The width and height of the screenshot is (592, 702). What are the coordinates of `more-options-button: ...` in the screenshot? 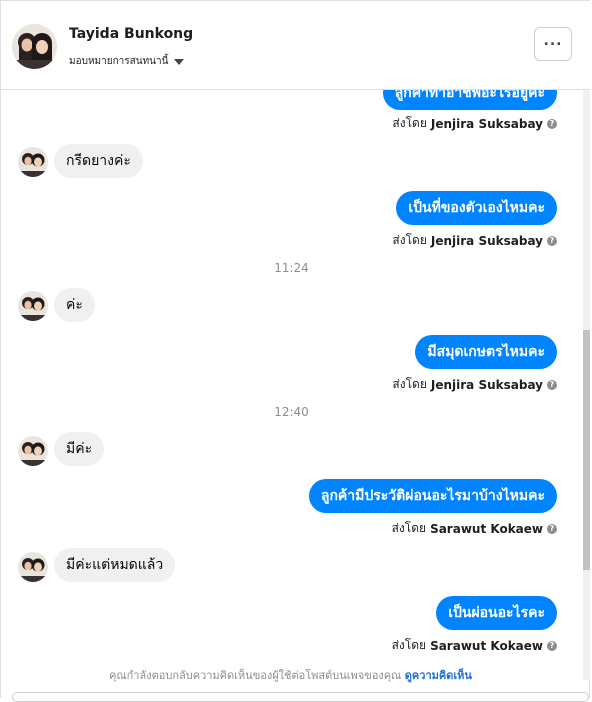 It's located at (553, 44).